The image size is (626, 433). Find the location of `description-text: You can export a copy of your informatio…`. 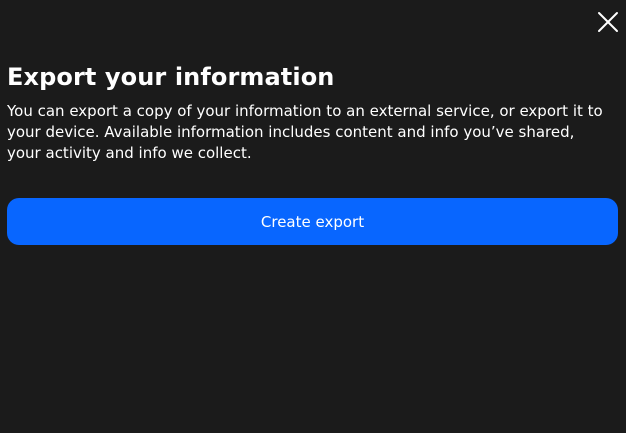

description-text: You can export a copy of your informatio… is located at coordinates (305, 132).